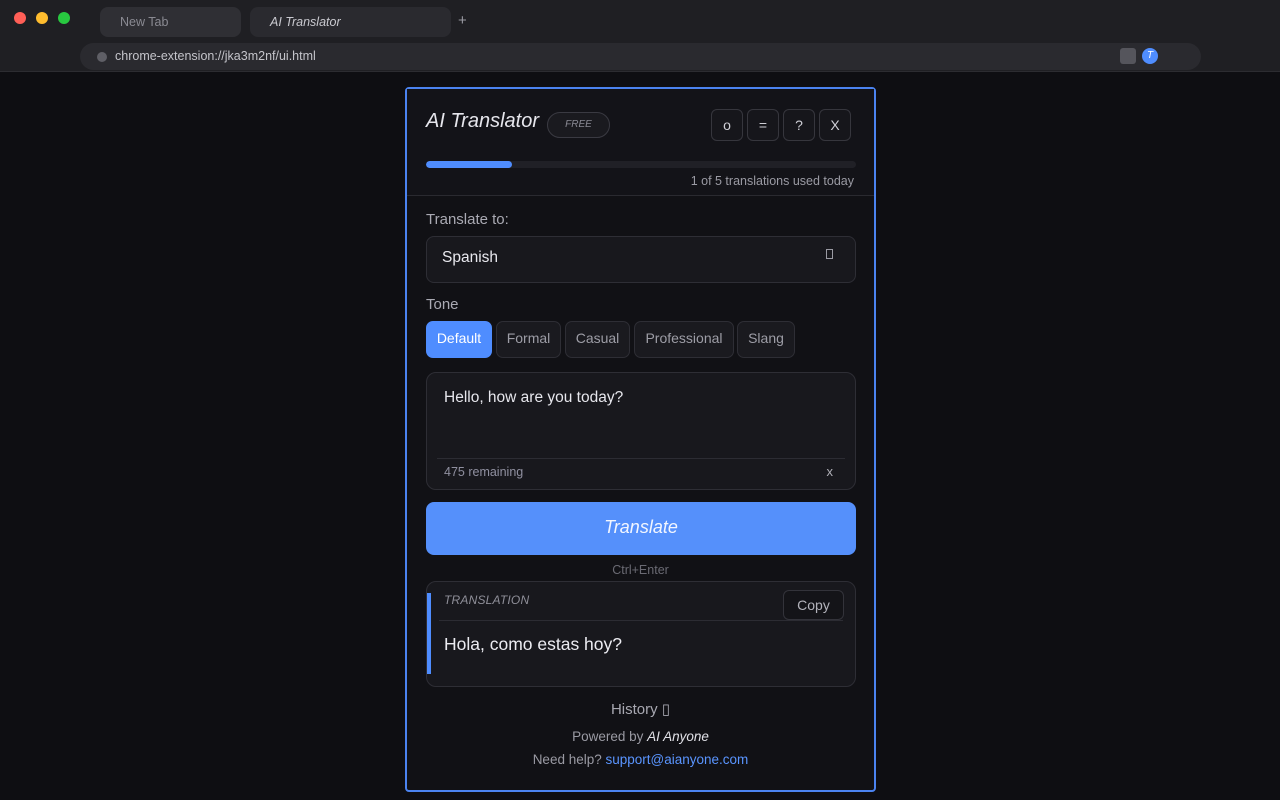 The image size is (1280, 800). What do you see at coordinates (462, 20) in the screenshot?
I see `new-tab-button: +` at bounding box center [462, 20].